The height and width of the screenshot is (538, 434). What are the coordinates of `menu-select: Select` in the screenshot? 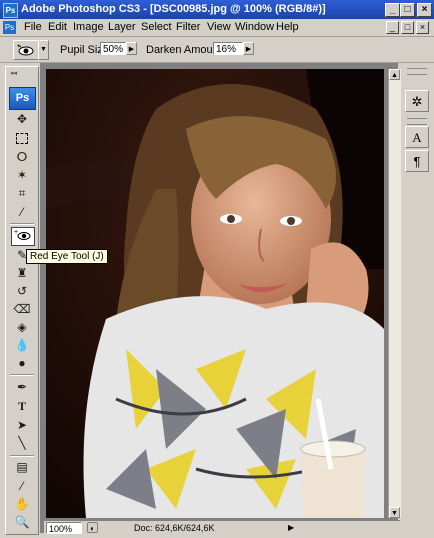 It's located at (156, 27).